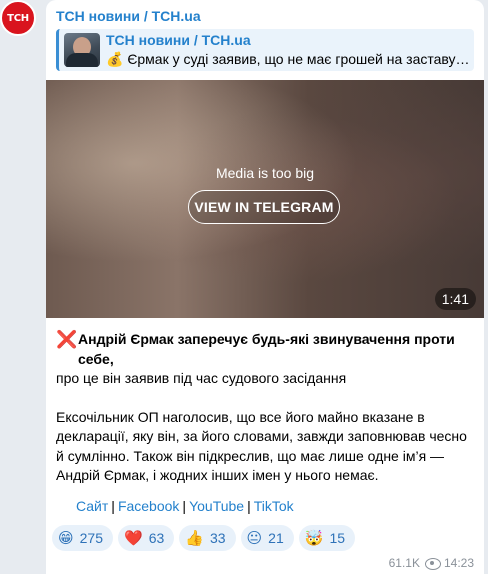 This screenshot has width=488, height=574. What do you see at coordinates (156, 538) in the screenshot?
I see `reaction-count: 63` at bounding box center [156, 538].